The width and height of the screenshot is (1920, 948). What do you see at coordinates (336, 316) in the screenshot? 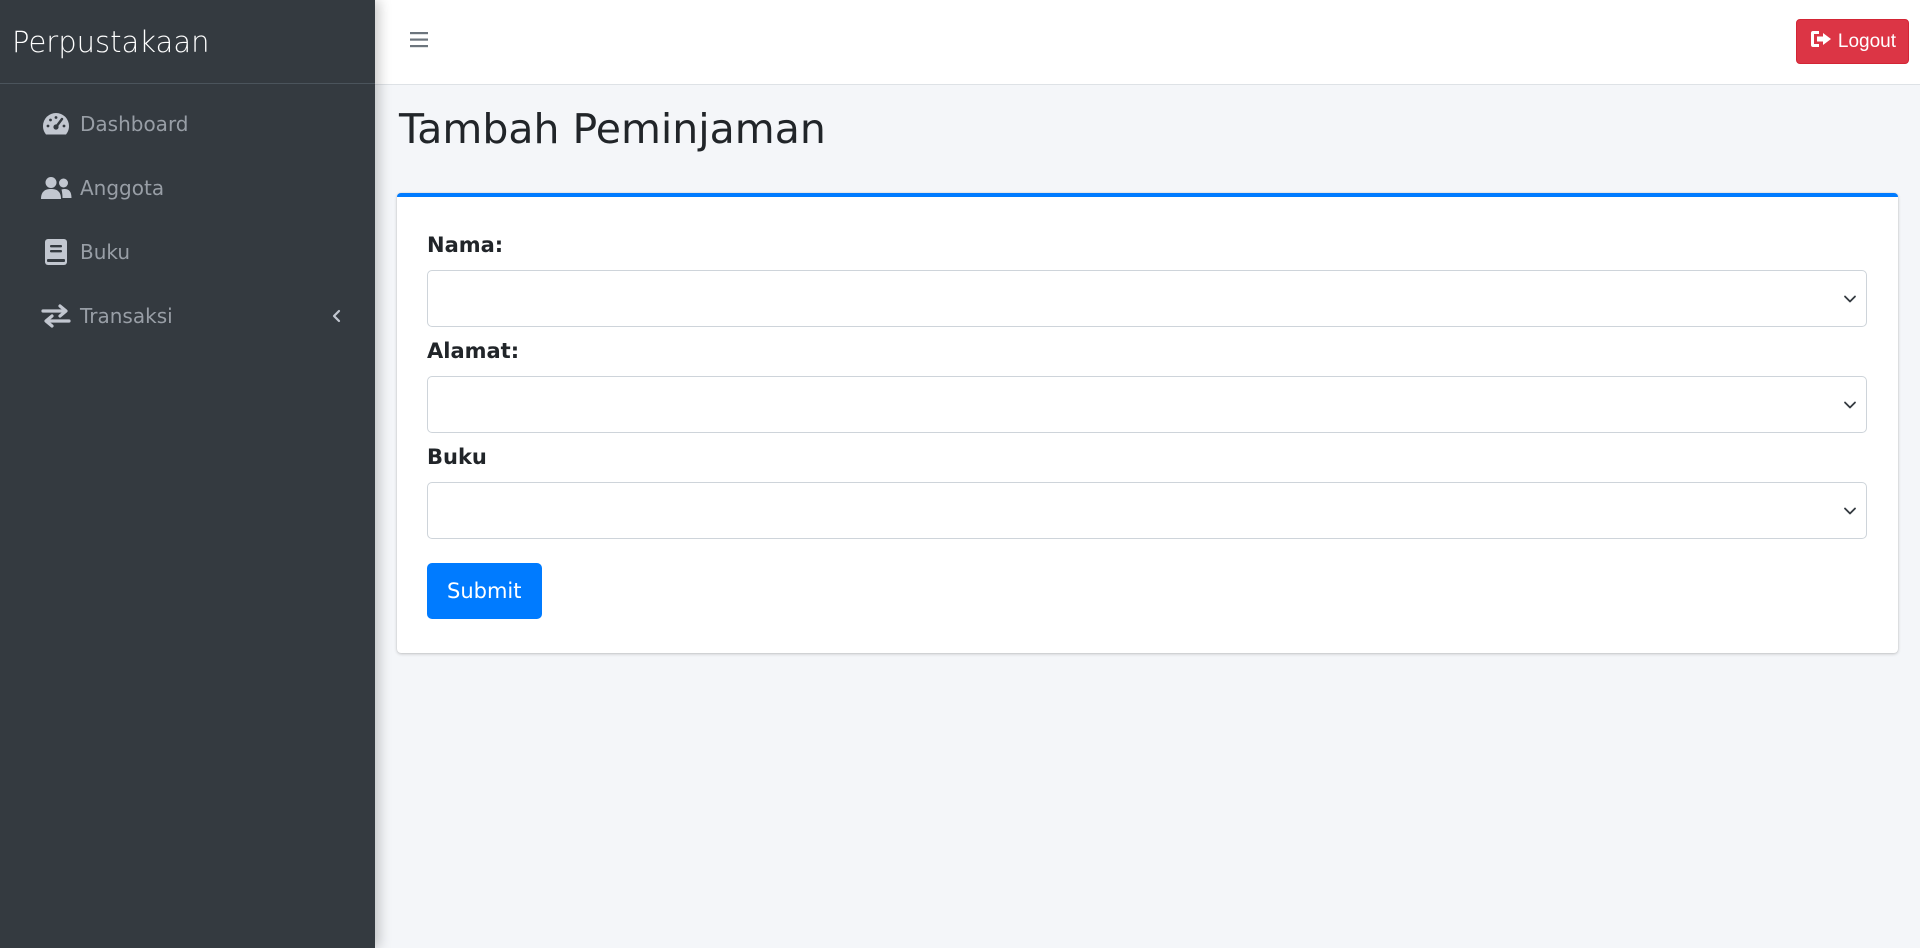
I see `chevron-left-icon` at bounding box center [336, 316].